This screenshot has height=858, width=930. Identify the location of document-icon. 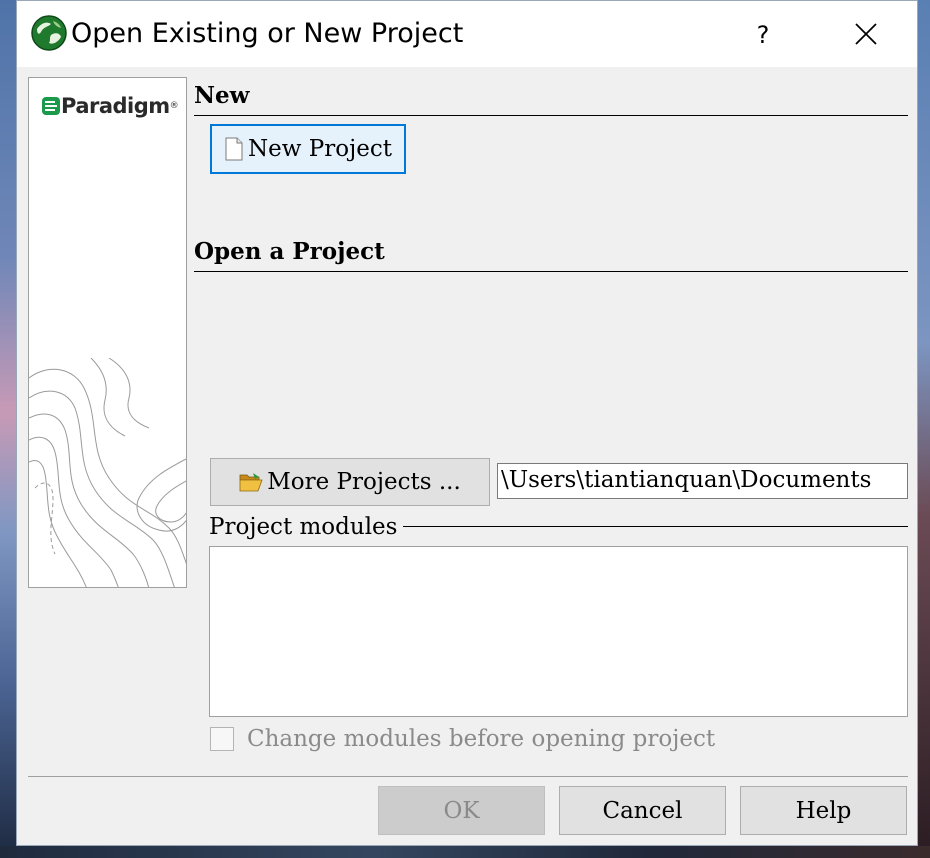
(234, 149).